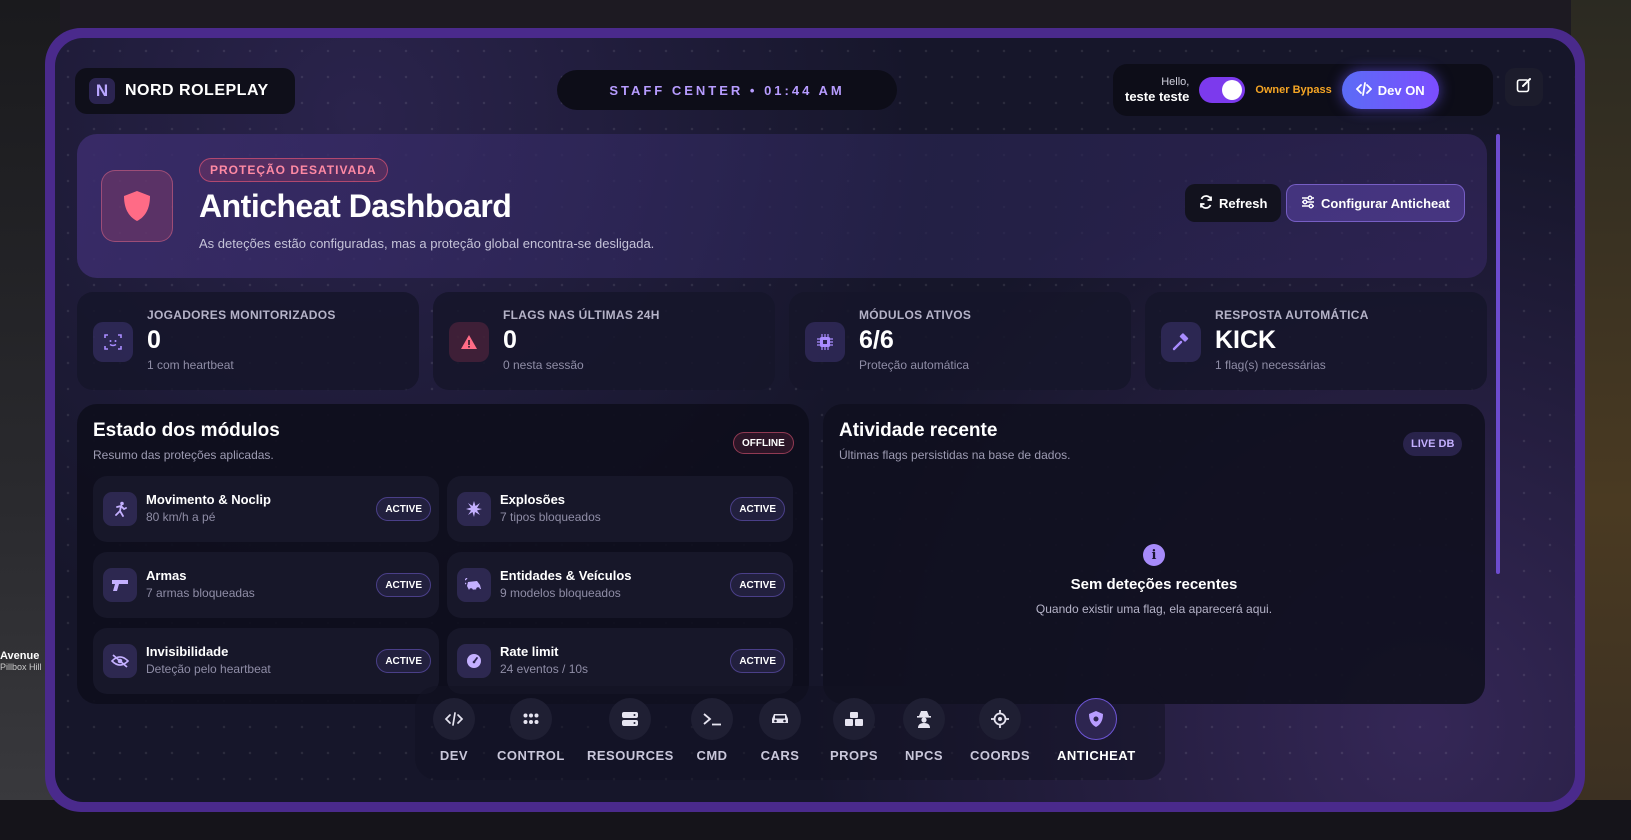 The width and height of the screenshot is (1631, 840). Describe the element at coordinates (102, 91) in the screenshot. I see `brand-logo: N` at that location.